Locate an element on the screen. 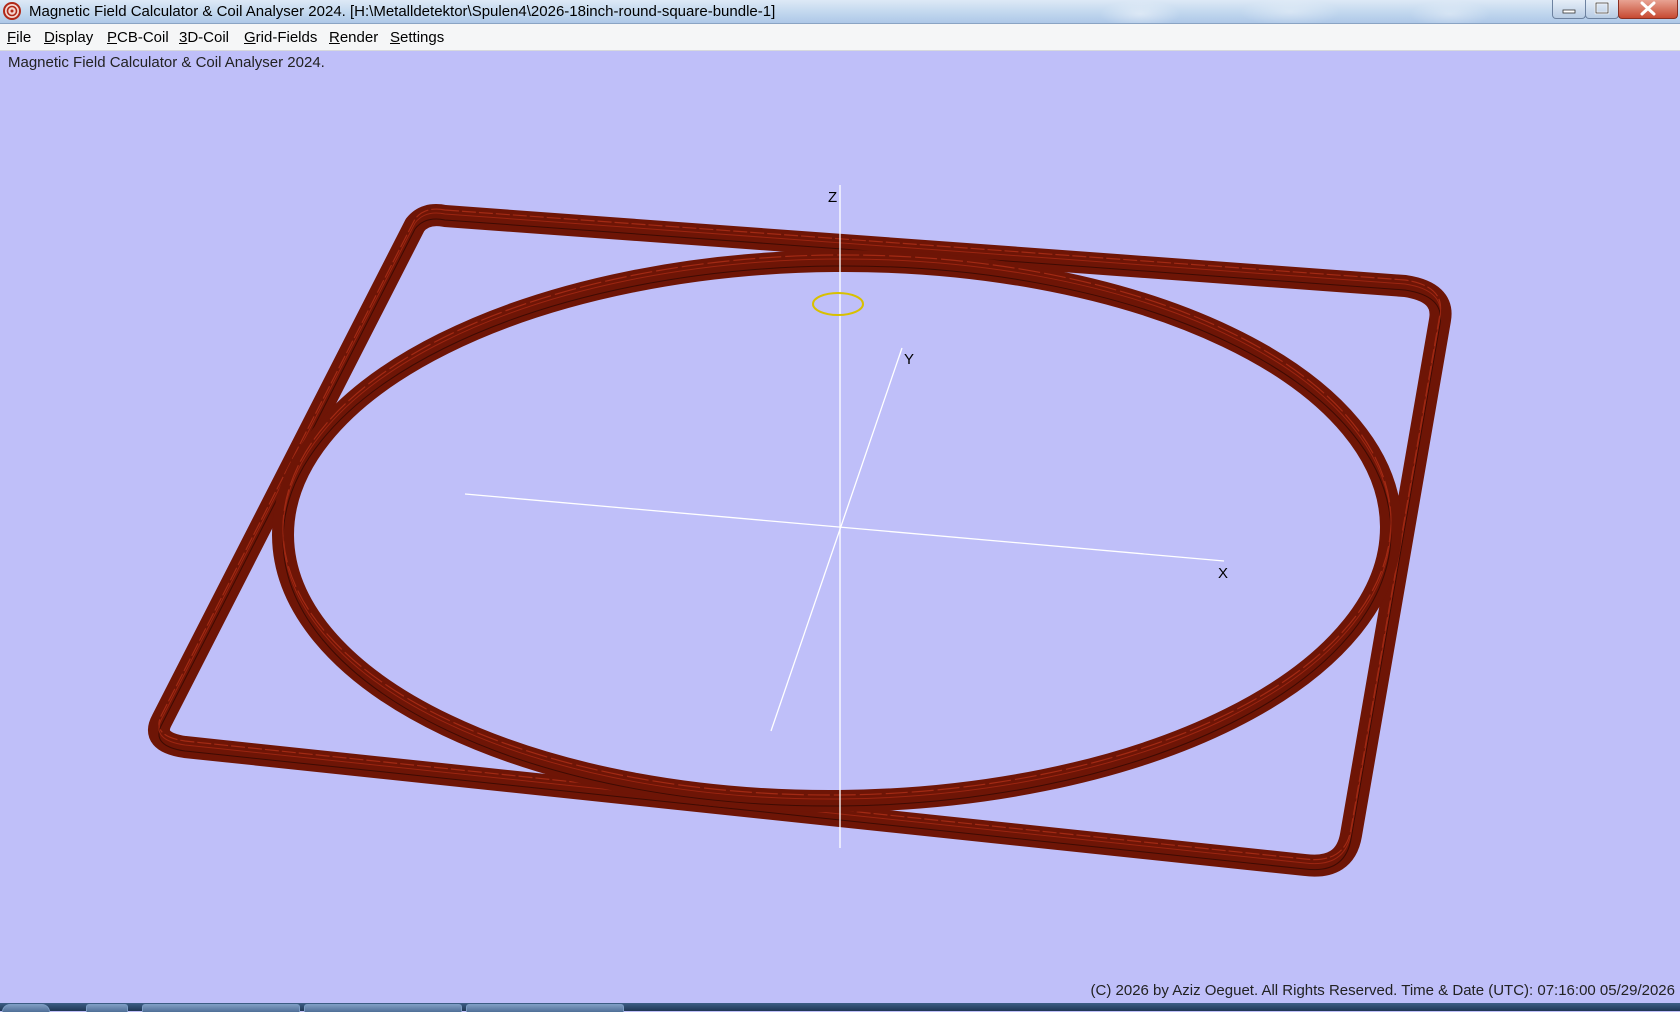  minimize-button is located at coordinates (1569, 9).